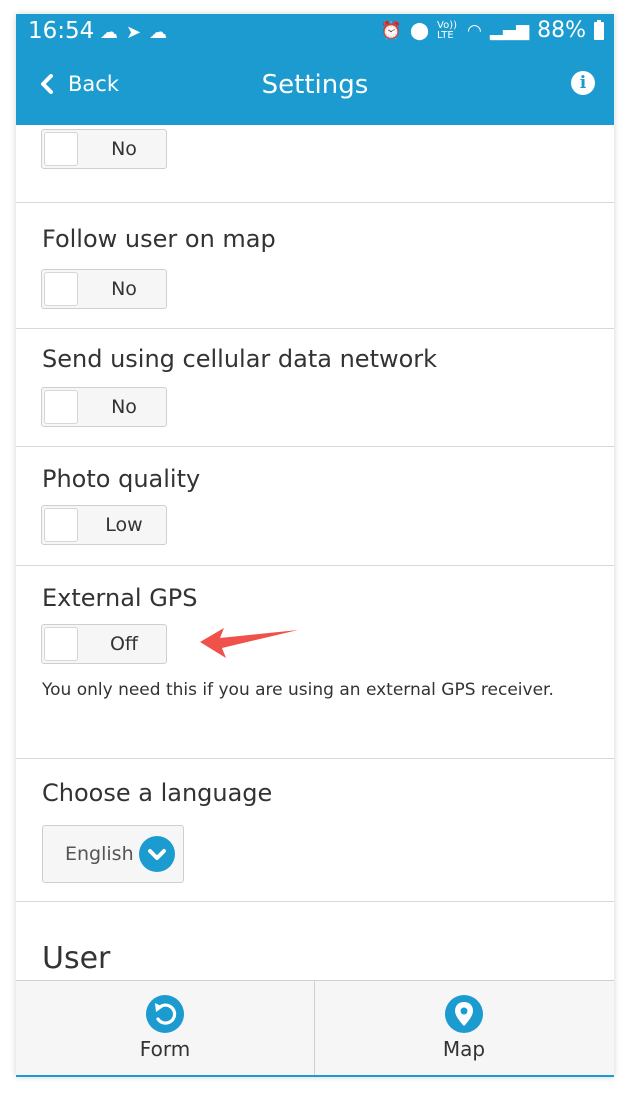  Describe the element at coordinates (99, 854) in the screenshot. I see `language-value: English` at that location.